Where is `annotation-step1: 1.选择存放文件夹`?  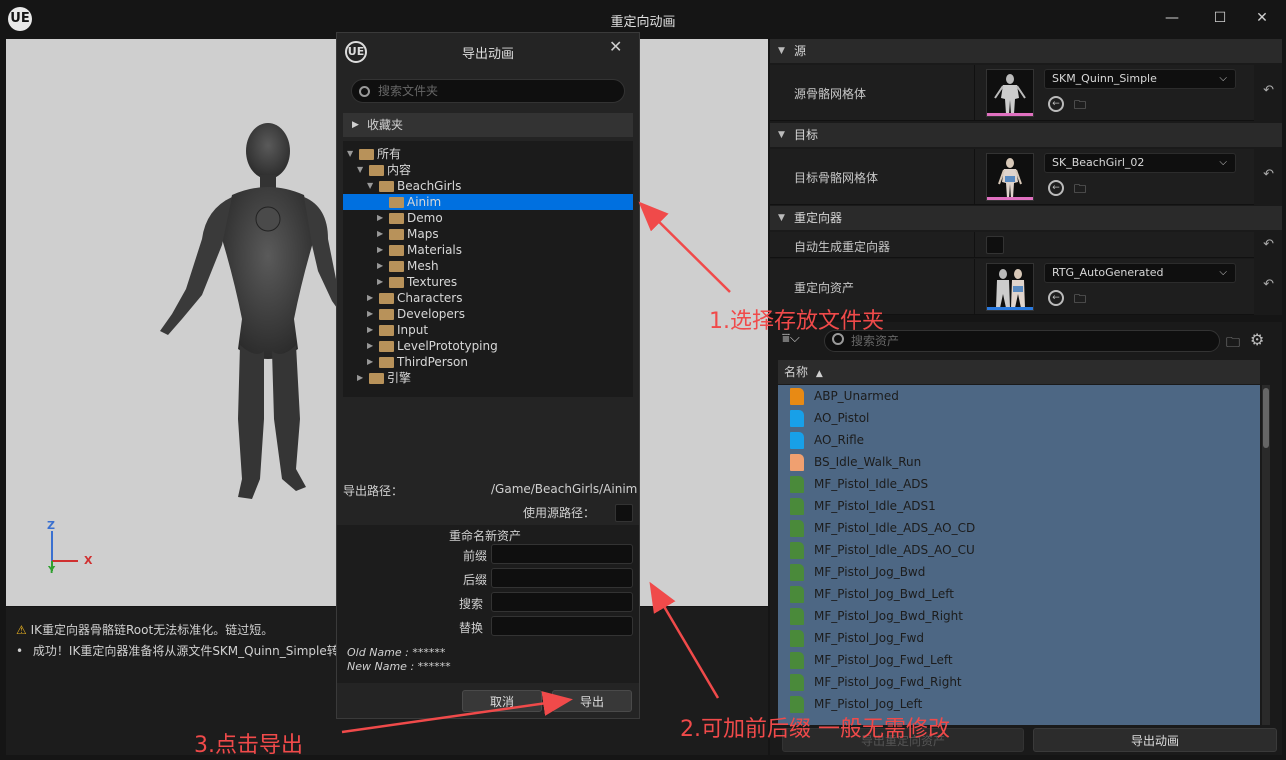 annotation-step1: 1.选择存放文件夹 is located at coordinates (796, 321).